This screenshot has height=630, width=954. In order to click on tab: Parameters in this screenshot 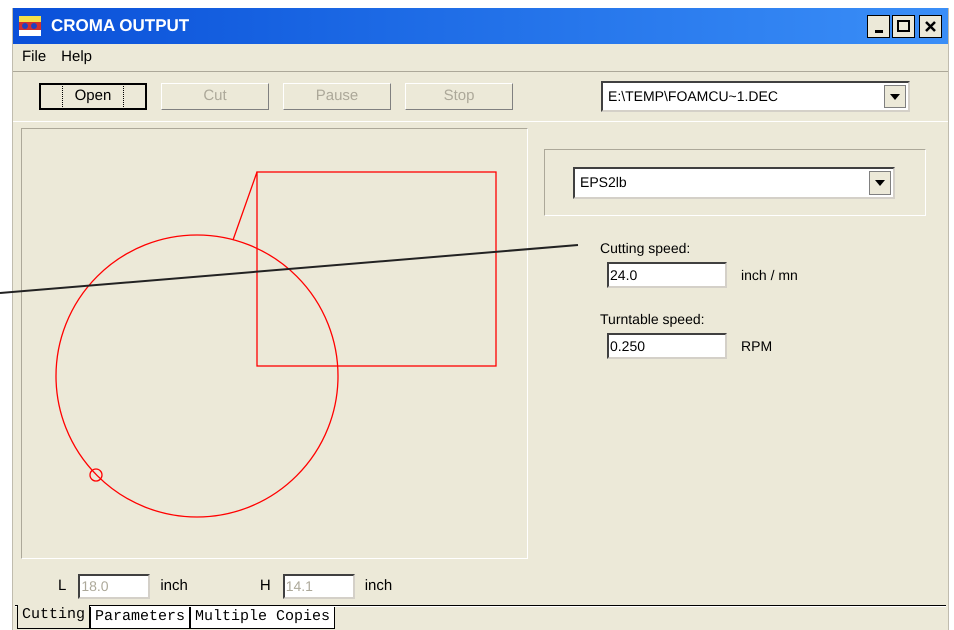, I will do `click(140, 618)`.